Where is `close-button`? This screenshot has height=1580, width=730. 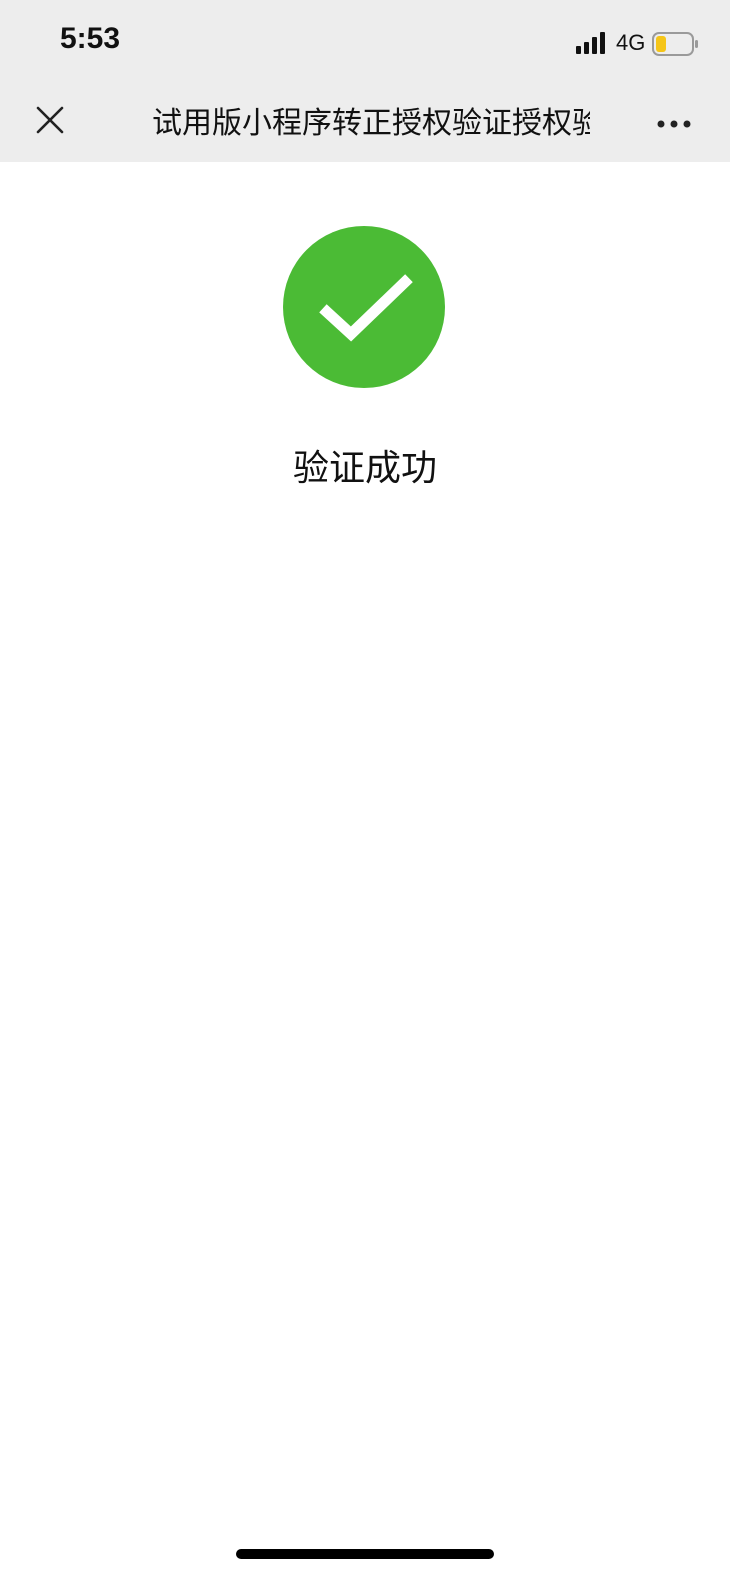 close-button is located at coordinates (50, 120).